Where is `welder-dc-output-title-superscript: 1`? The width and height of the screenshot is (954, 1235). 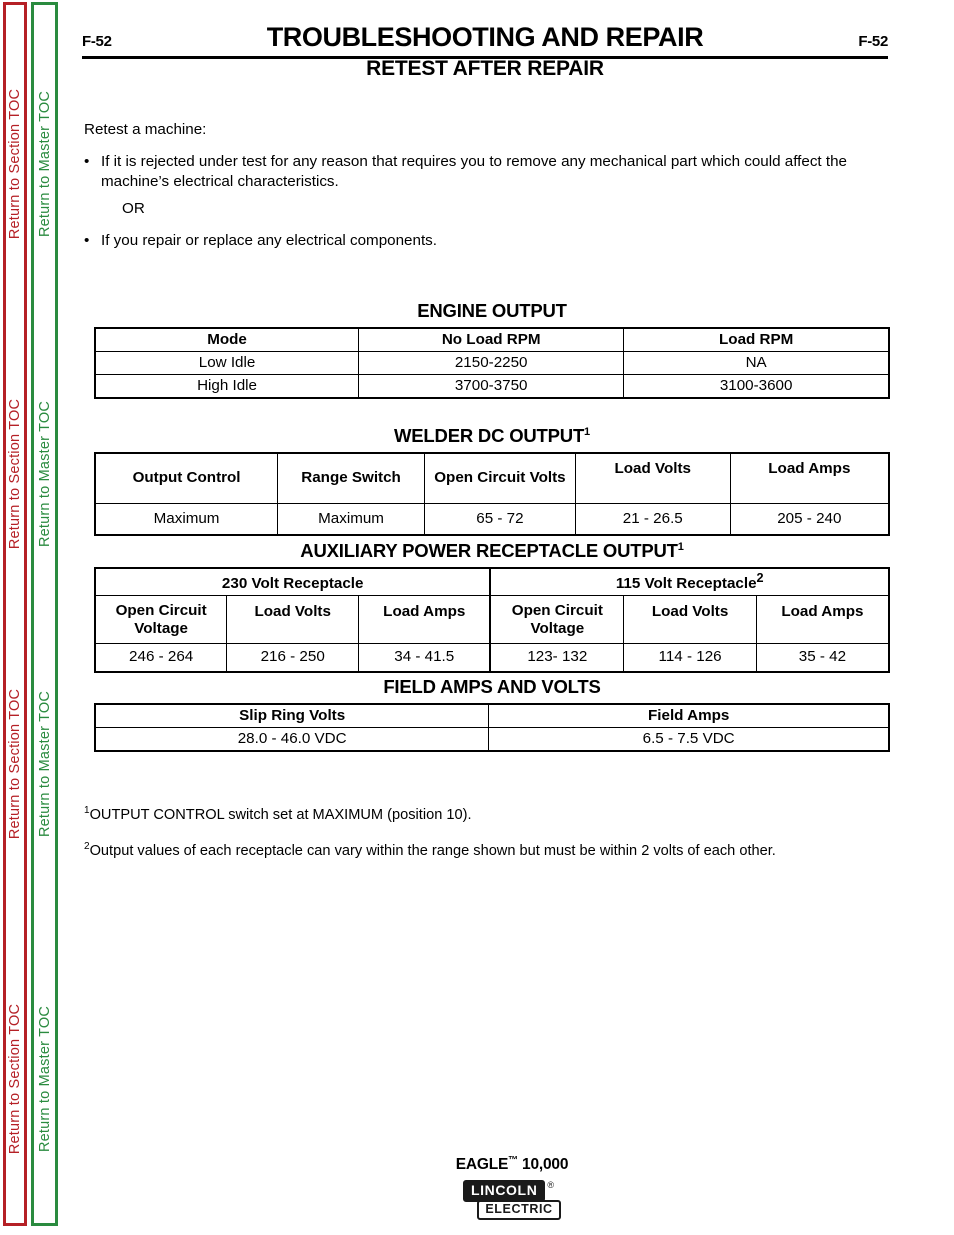
welder-dc-output-title-superscript: 1 is located at coordinates (587, 431).